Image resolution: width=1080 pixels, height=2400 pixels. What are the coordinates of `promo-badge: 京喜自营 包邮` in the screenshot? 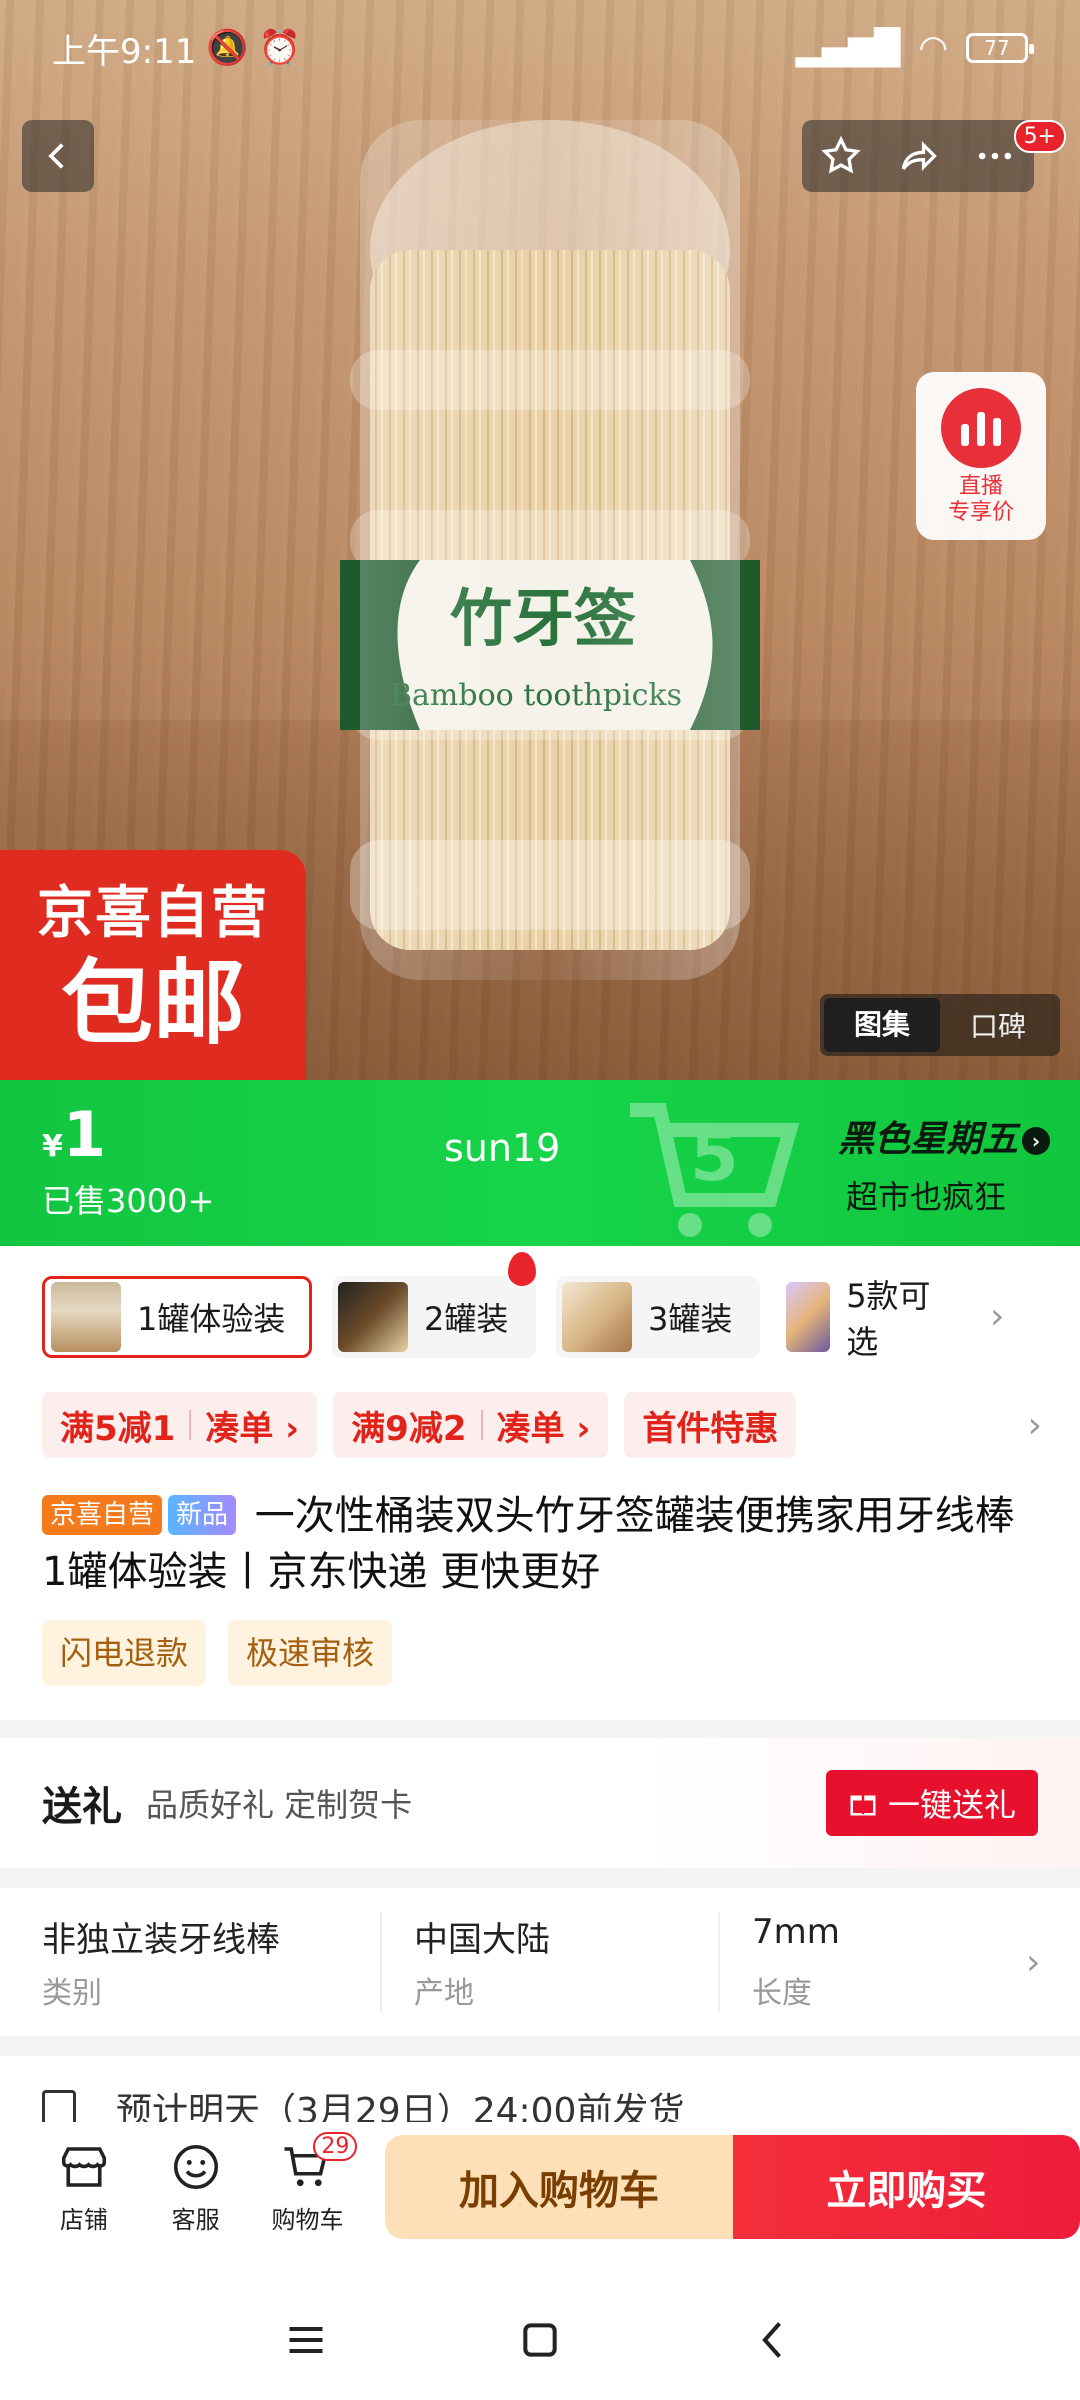 It's located at (153, 965).